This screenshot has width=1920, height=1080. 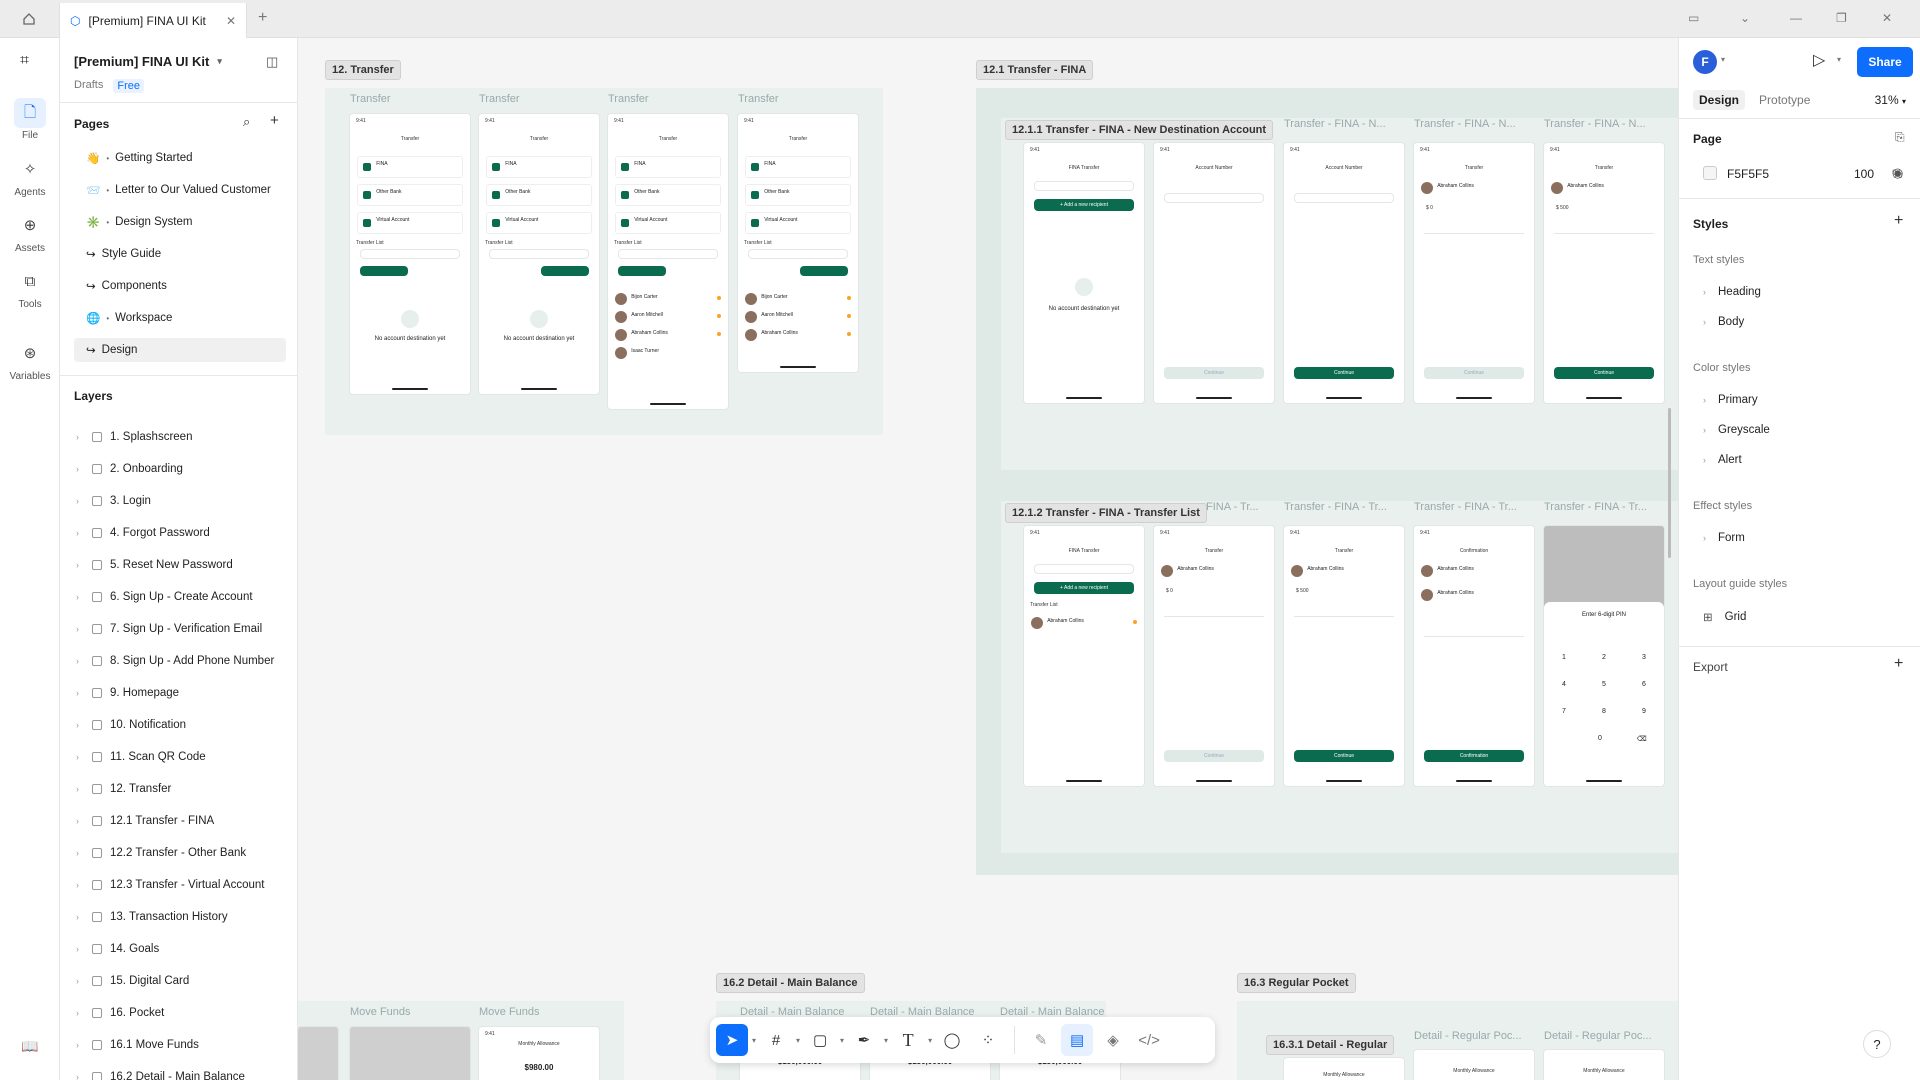 What do you see at coordinates (732, 1040) in the screenshot?
I see `move-tool: ➤` at bounding box center [732, 1040].